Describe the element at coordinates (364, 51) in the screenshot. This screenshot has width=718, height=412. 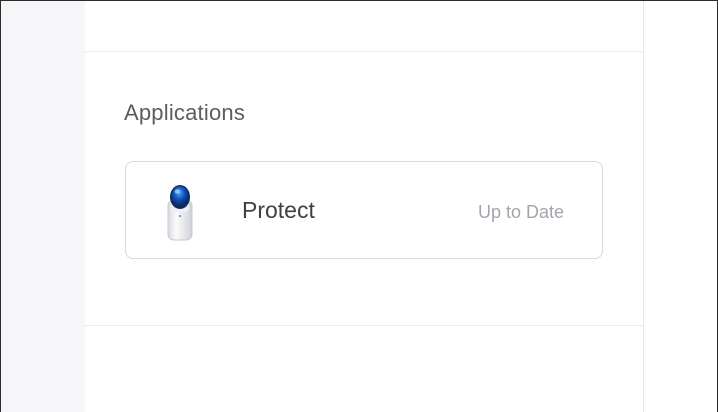
I see `section-divider-top` at that location.